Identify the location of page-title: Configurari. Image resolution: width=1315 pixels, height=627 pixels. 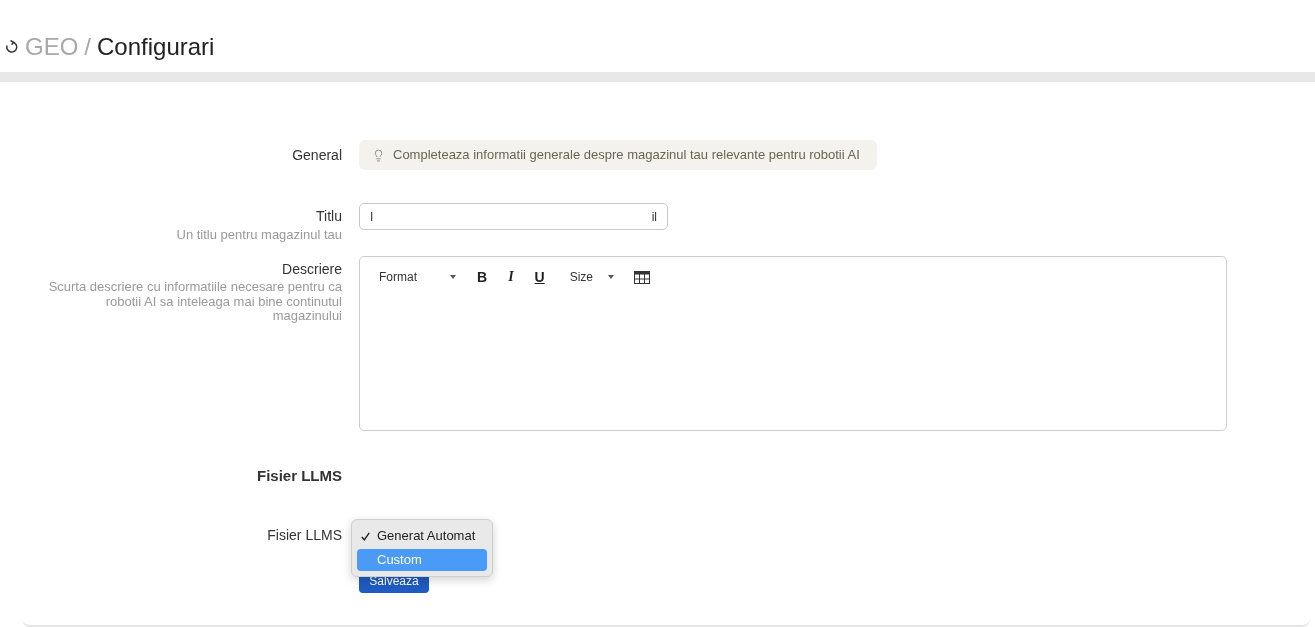
(156, 47).